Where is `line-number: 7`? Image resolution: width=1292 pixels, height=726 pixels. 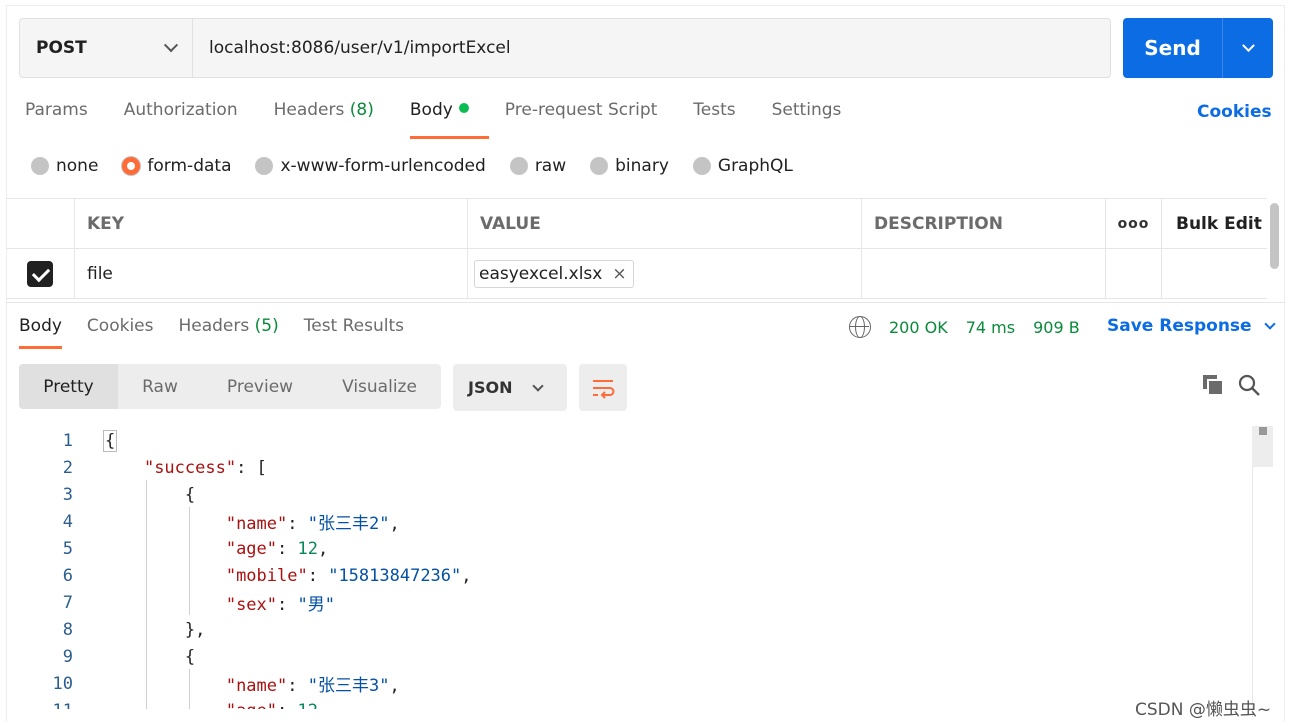 line-number: 7 is located at coordinates (67, 602).